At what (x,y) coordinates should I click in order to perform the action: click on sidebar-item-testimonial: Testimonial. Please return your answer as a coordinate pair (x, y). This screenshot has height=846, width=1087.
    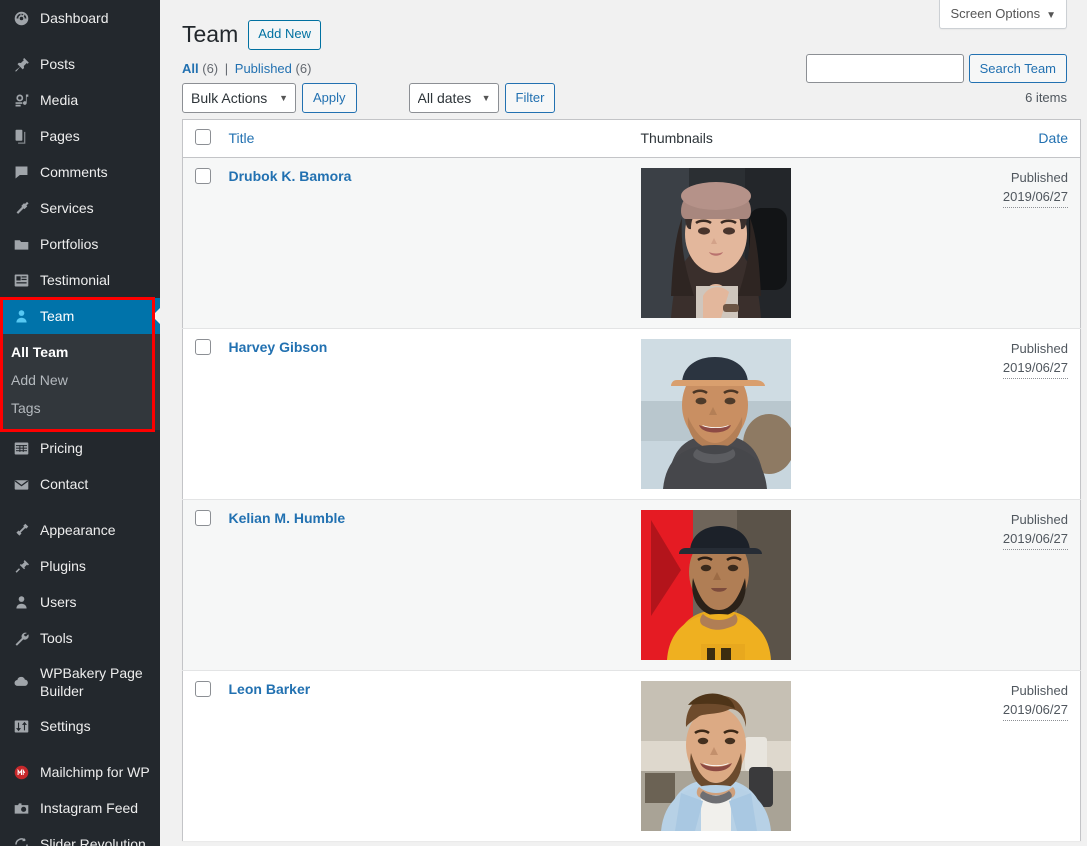
    Looking at the image, I should click on (80, 280).